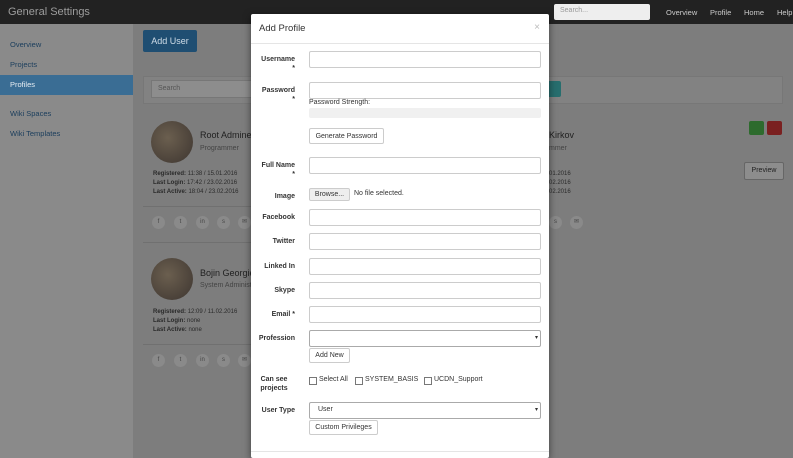  I want to click on close-icon: ×, so click(537, 27).